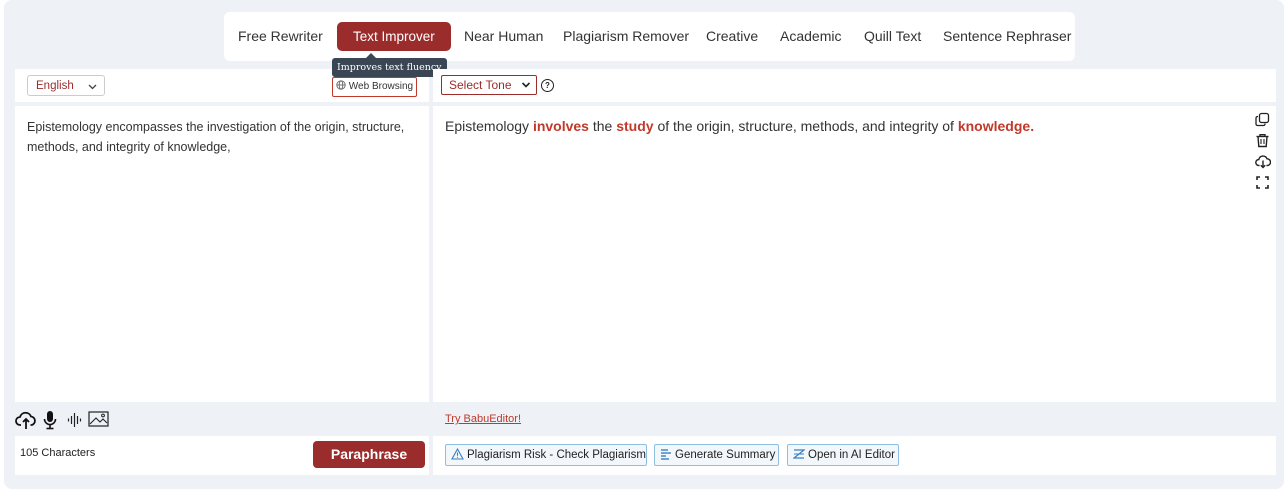  What do you see at coordinates (892, 36) in the screenshot?
I see `tab-quill-text: Quill Text` at bounding box center [892, 36].